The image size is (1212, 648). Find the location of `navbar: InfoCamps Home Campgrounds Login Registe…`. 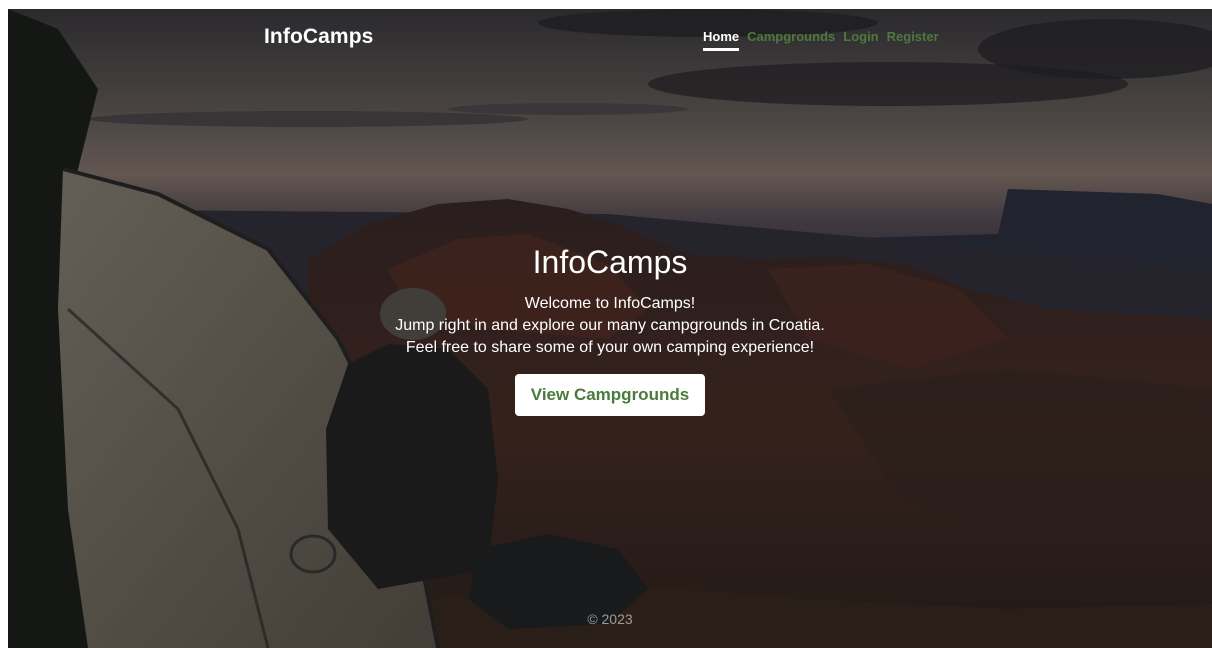

navbar: InfoCamps Home Campgrounds Login Registe… is located at coordinates (610, 34).